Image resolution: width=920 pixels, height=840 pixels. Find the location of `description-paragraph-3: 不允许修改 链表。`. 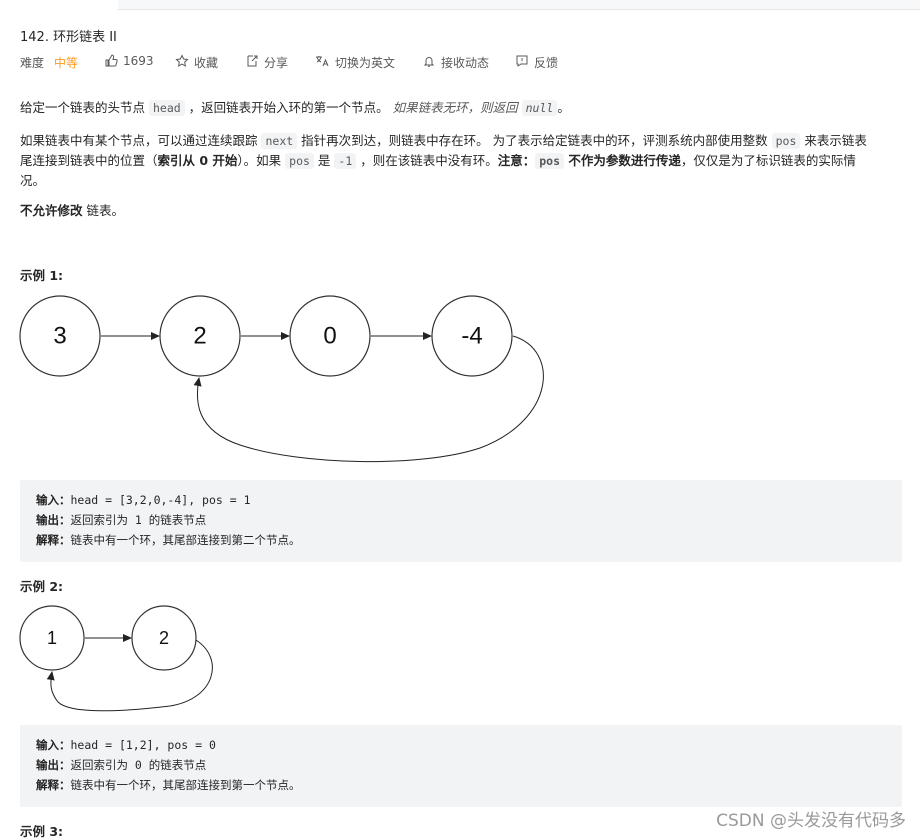

description-paragraph-3: 不允许修改 链表。 is located at coordinates (72, 210).